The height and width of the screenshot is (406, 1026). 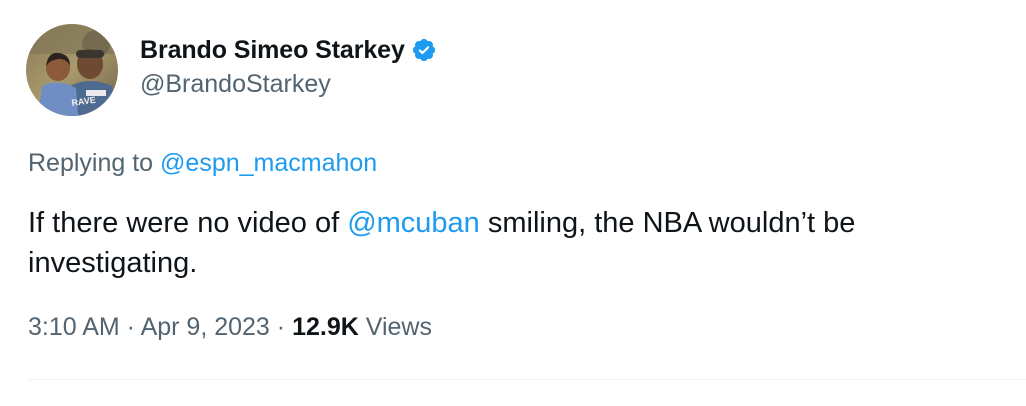 I want to click on display-name-row: Brando Simeo Starkey, so click(x=288, y=50).